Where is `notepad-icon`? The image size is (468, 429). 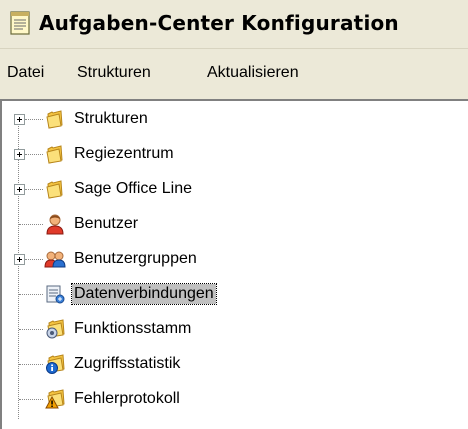
notepad-icon is located at coordinates (20, 23).